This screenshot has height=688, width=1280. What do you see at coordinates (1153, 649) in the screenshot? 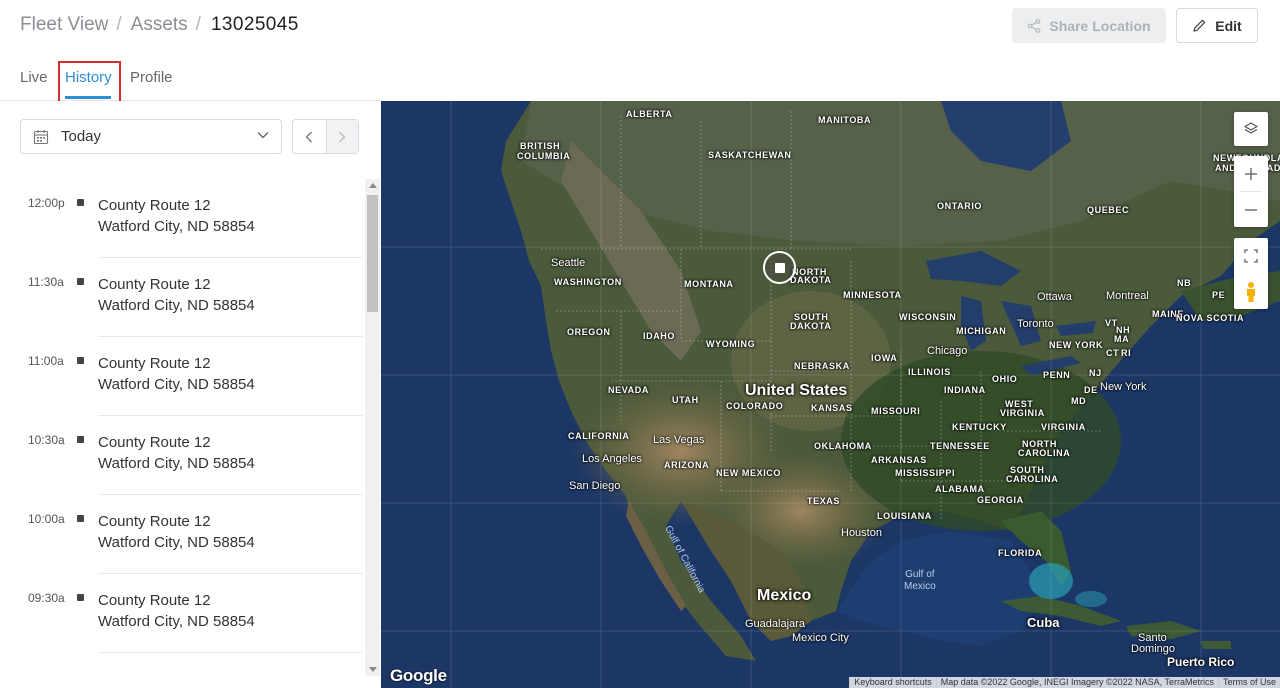
I see `map-city-label: Domingo` at bounding box center [1153, 649].